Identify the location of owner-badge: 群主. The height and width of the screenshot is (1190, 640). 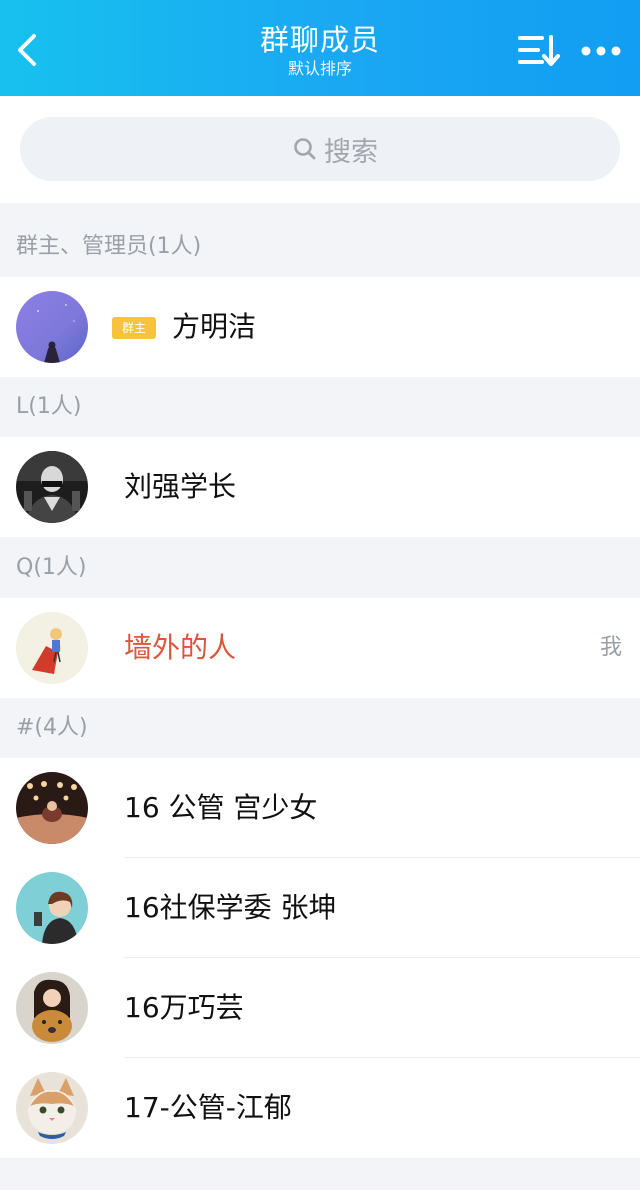
(134, 328).